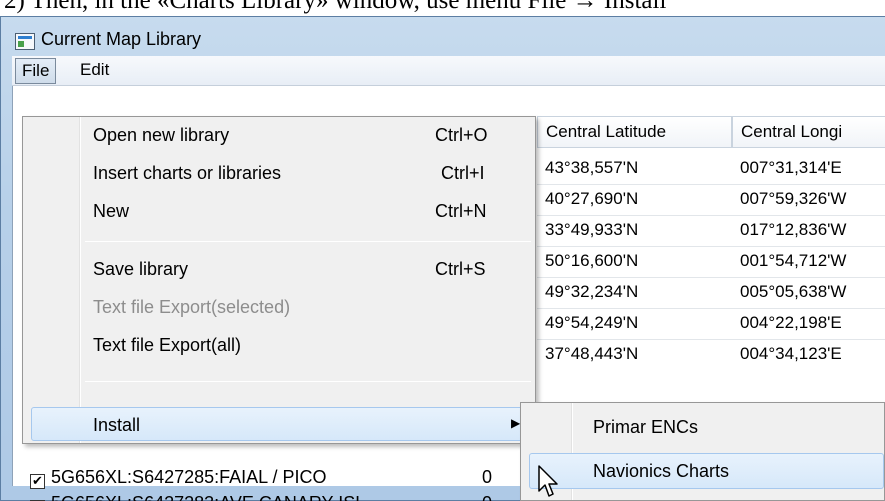 The height and width of the screenshot is (501, 885). What do you see at coordinates (161, 135) in the screenshot?
I see `menu-item-open-new-library: Open new library` at bounding box center [161, 135].